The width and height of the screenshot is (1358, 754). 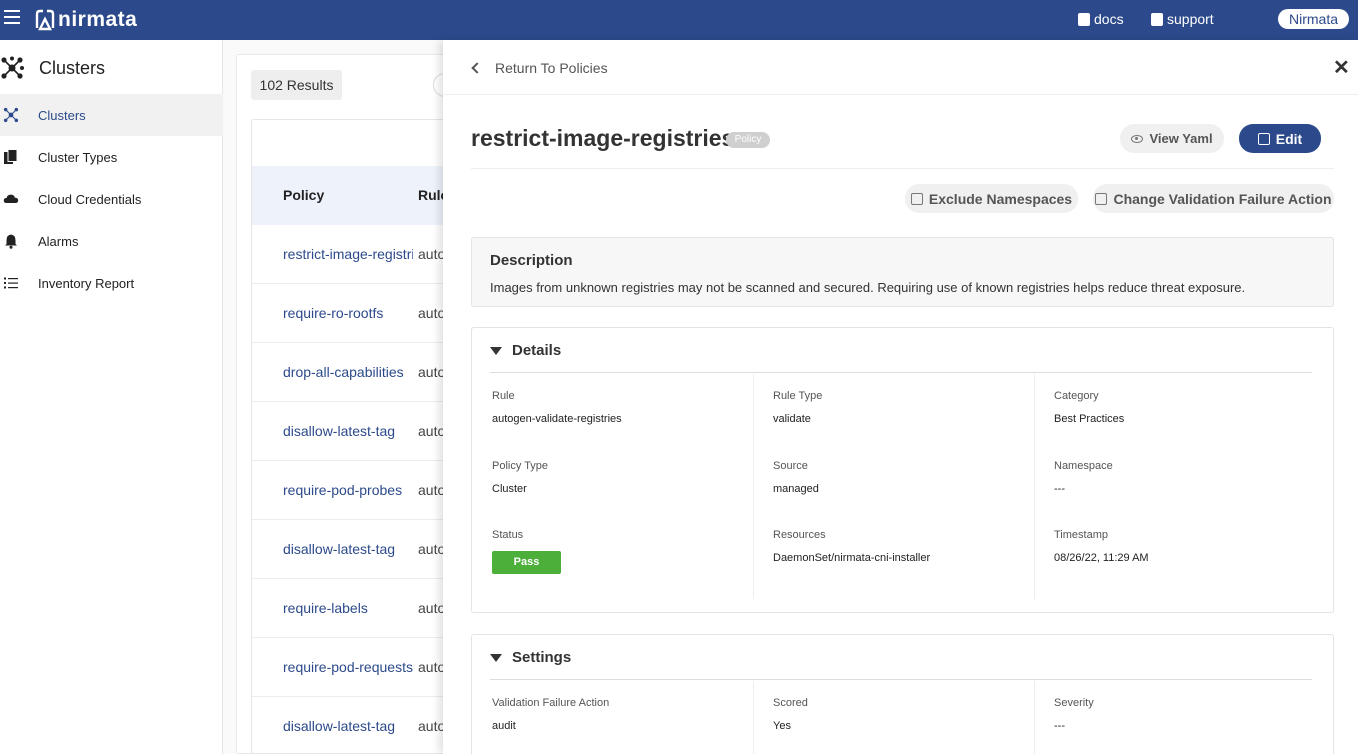 I want to click on results-count: 102 Results, so click(x=296, y=85).